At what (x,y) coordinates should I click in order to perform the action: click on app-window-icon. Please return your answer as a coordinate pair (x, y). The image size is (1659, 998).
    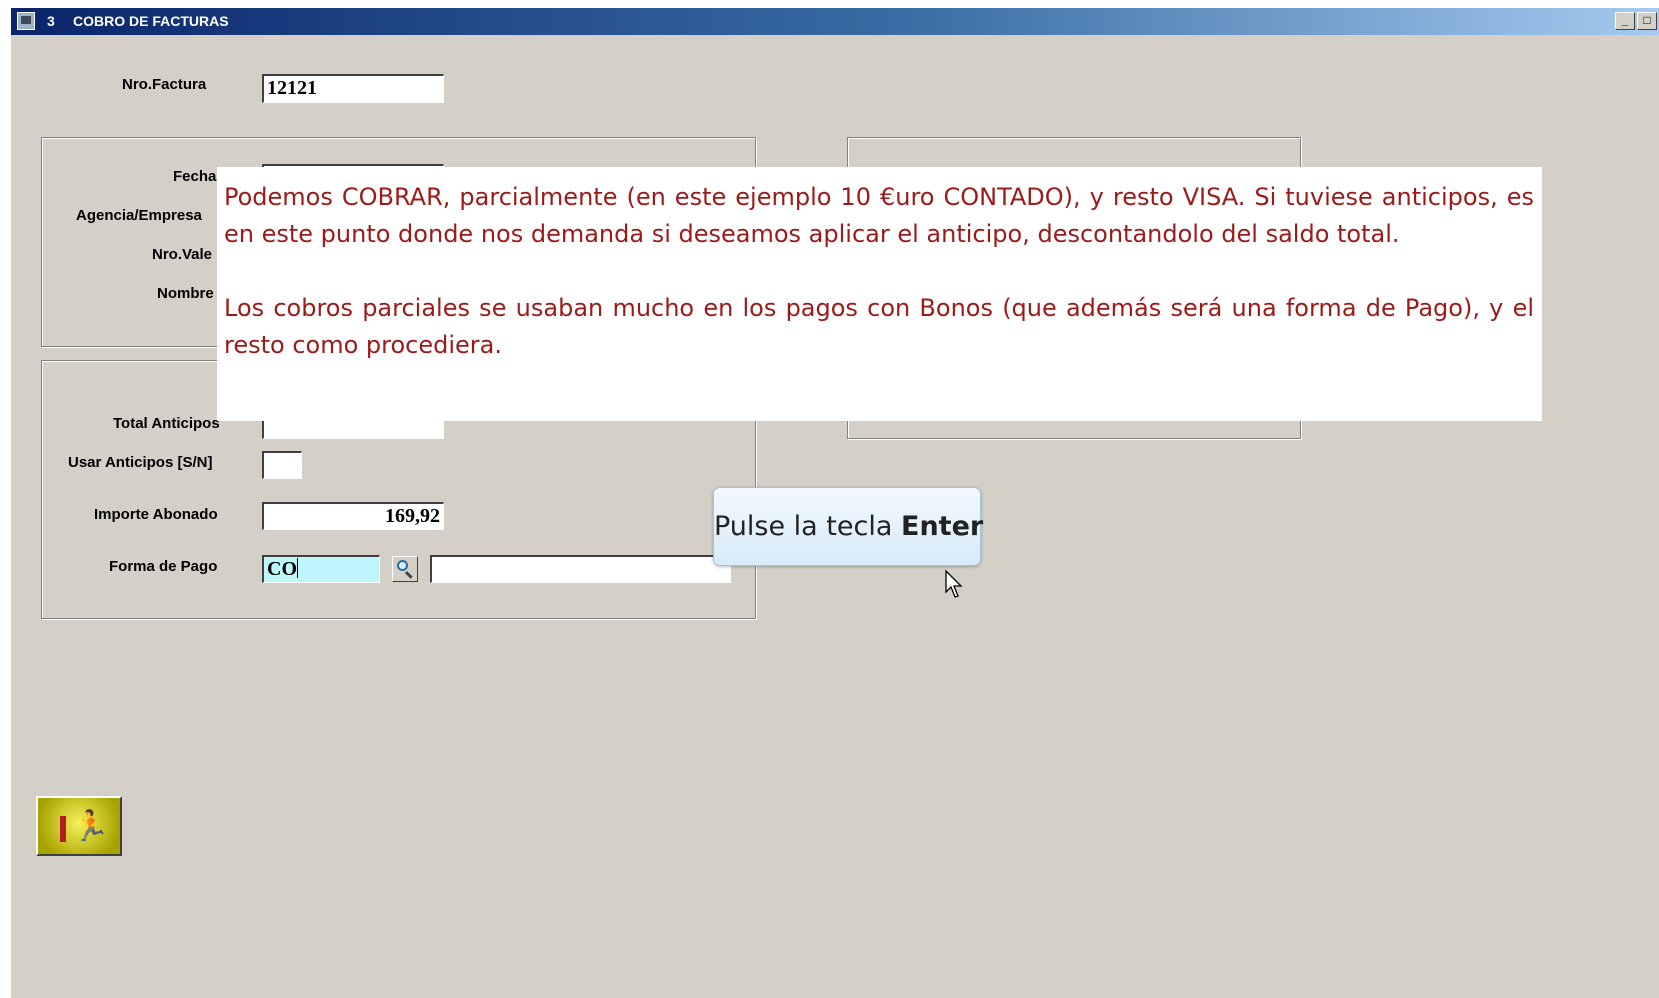
    Looking at the image, I should click on (26, 21).